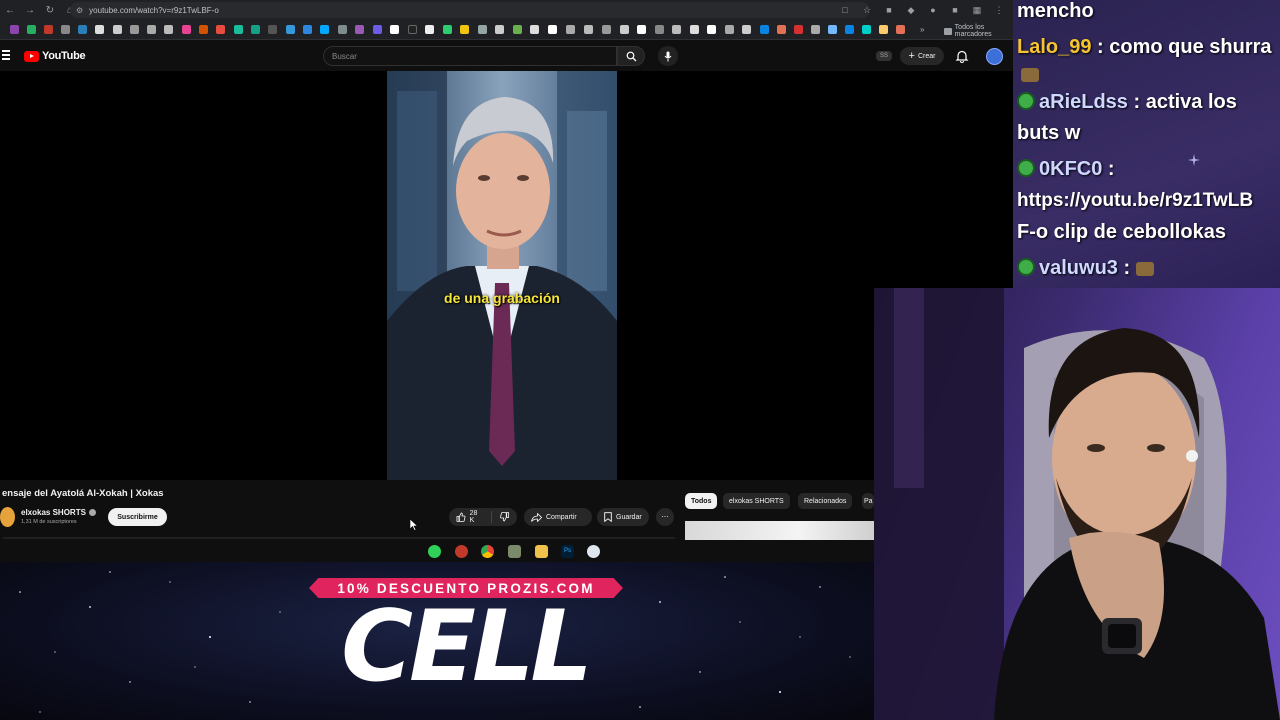  Describe the element at coordinates (845, 10) in the screenshot. I see `install-icon: □` at that location.